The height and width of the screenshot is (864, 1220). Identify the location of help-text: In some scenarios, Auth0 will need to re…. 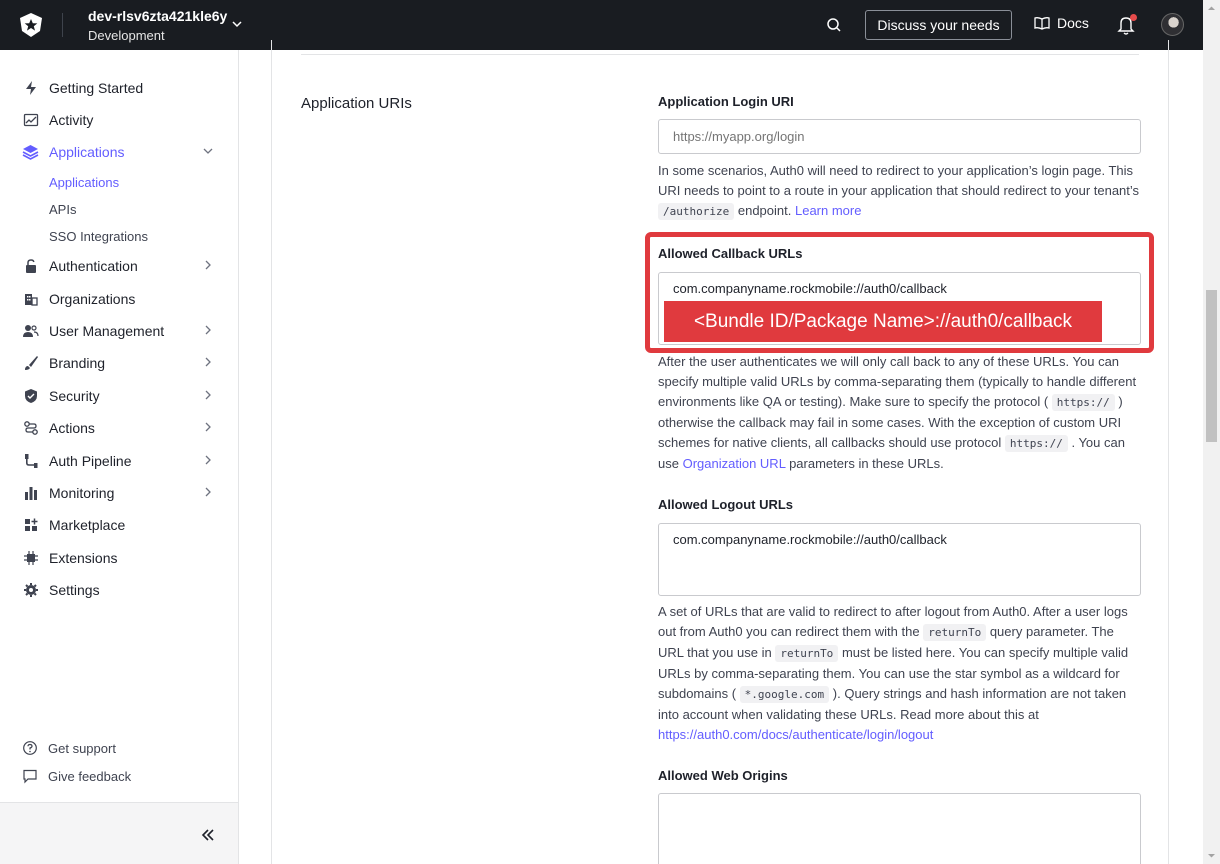
(899, 180).